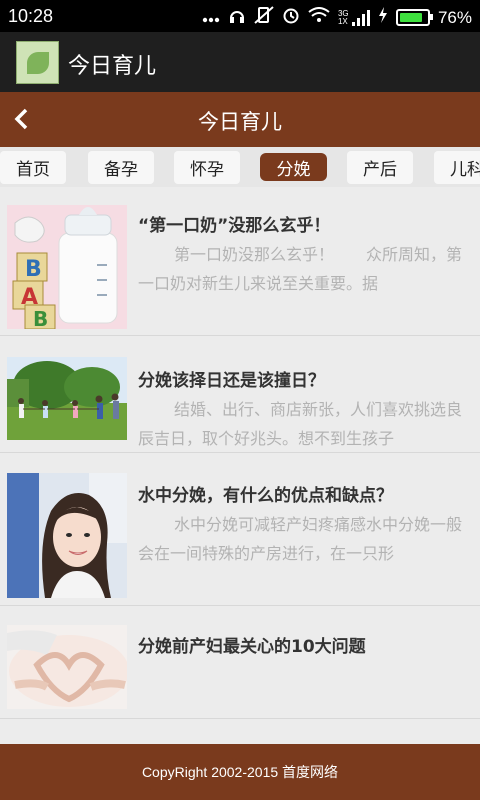 The width and height of the screenshot is (480, 800). Describe the element at coordinates (31, 16) in the screenshot. I see `status-time: 10:28` at that location.